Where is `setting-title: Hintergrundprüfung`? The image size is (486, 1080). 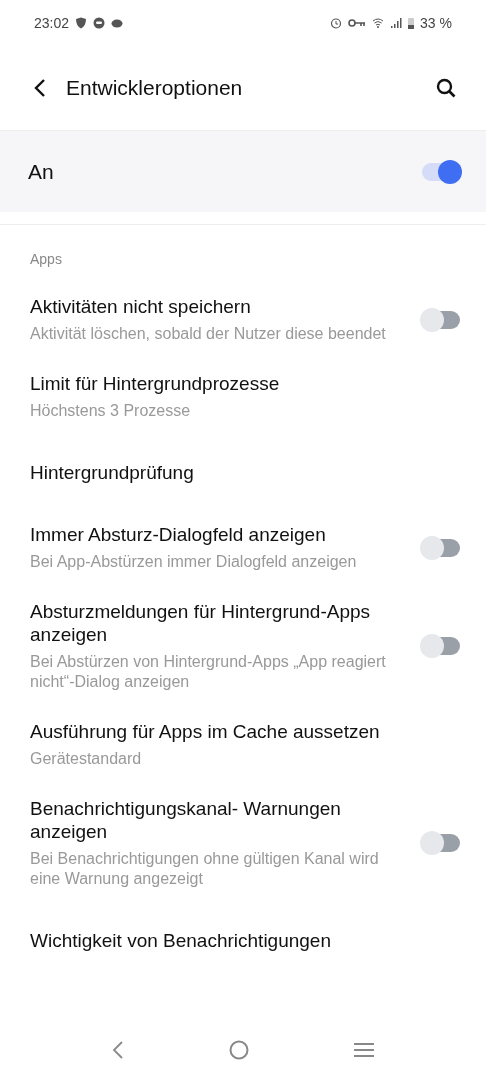
setting-title: Hintergrundprüfung is located at coordinates (245, 472).